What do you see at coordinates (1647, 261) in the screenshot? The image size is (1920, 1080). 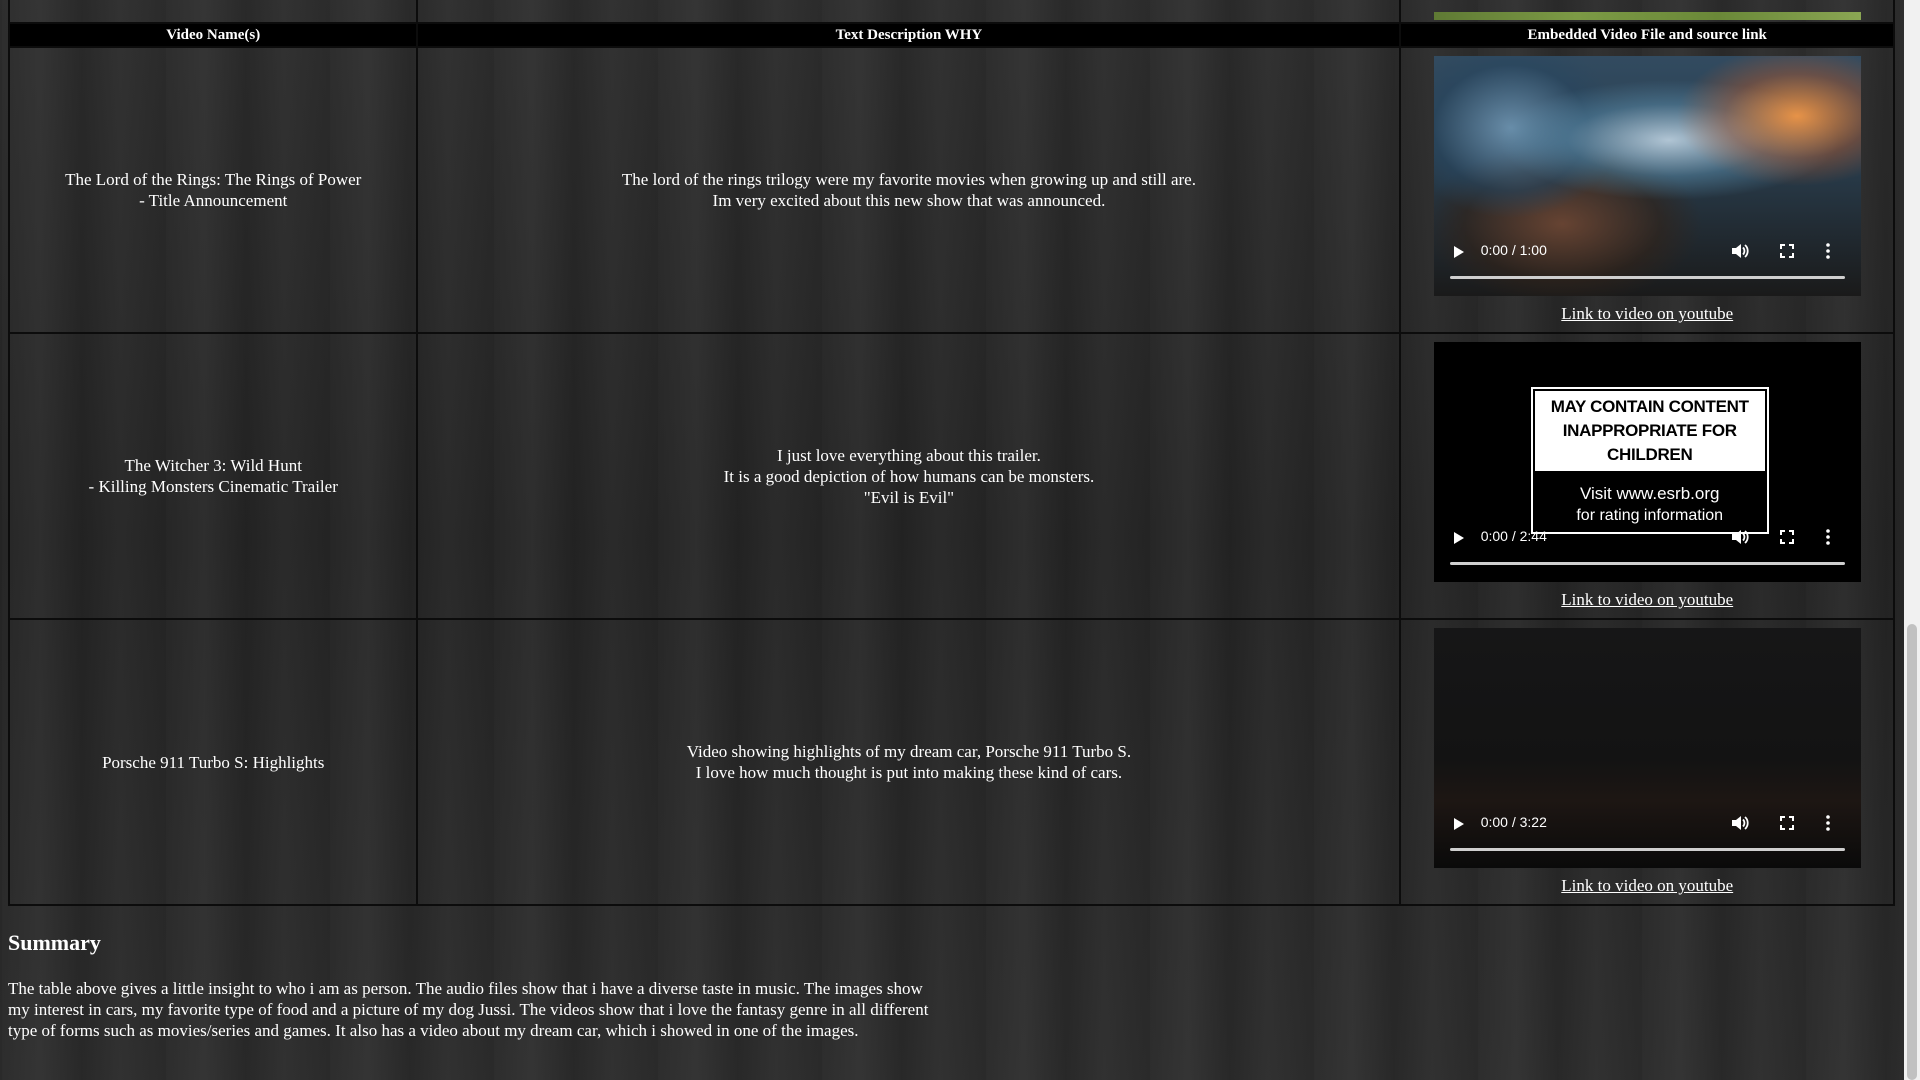 I see `video-controls: 0:00 / 1:00` at bounding box center [1647, 261].